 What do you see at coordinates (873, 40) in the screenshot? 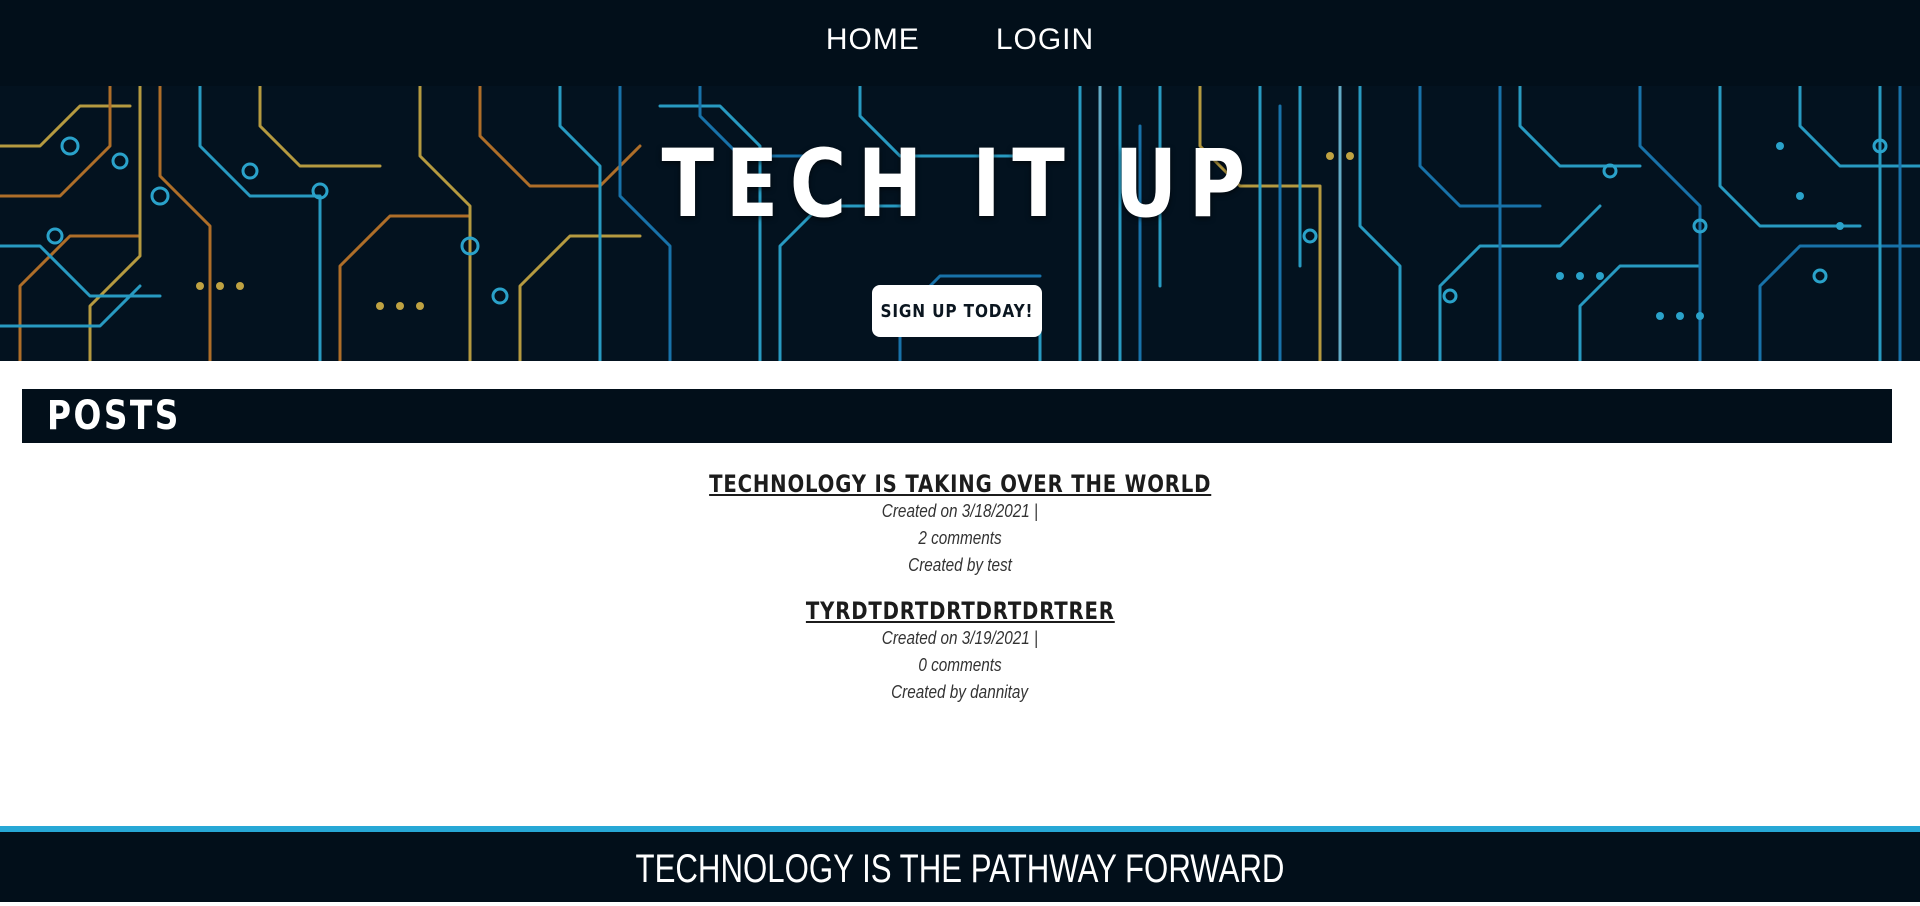
I see `nav-home-link: HOME` at bounding box center [873, 40].